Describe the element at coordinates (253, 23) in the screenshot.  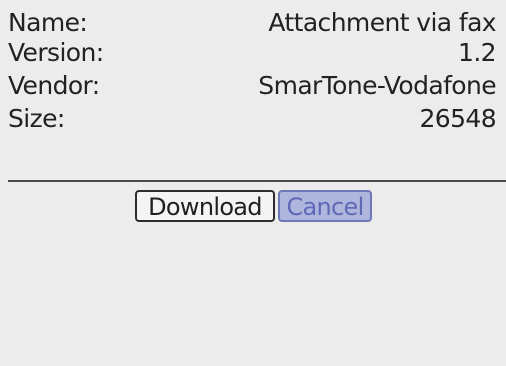
I see `name-row: Name: Attachment via fax` at that location.